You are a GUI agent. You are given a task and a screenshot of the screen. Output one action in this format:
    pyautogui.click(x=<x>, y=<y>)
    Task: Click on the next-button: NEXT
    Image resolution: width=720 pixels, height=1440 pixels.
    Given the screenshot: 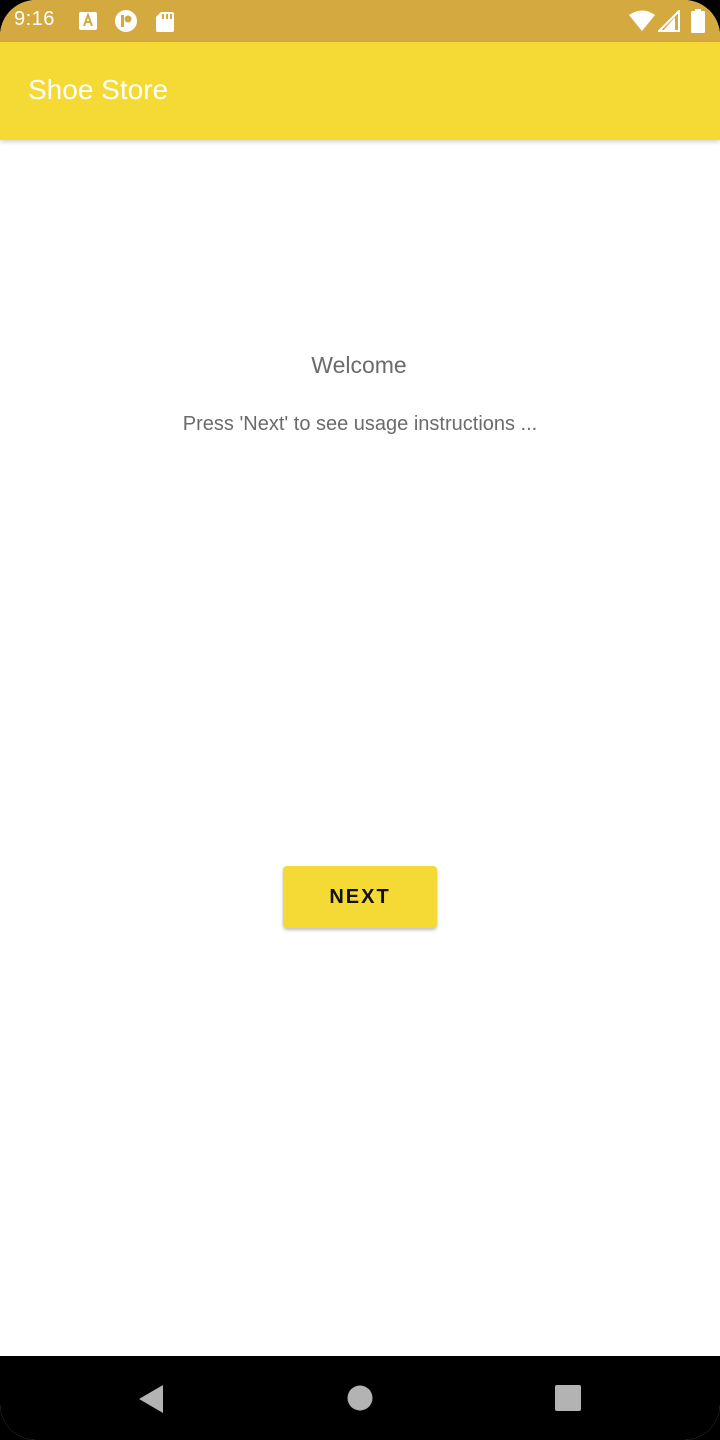 What is the action you would take?
    pyautogui.click(x=360, y=897)
    